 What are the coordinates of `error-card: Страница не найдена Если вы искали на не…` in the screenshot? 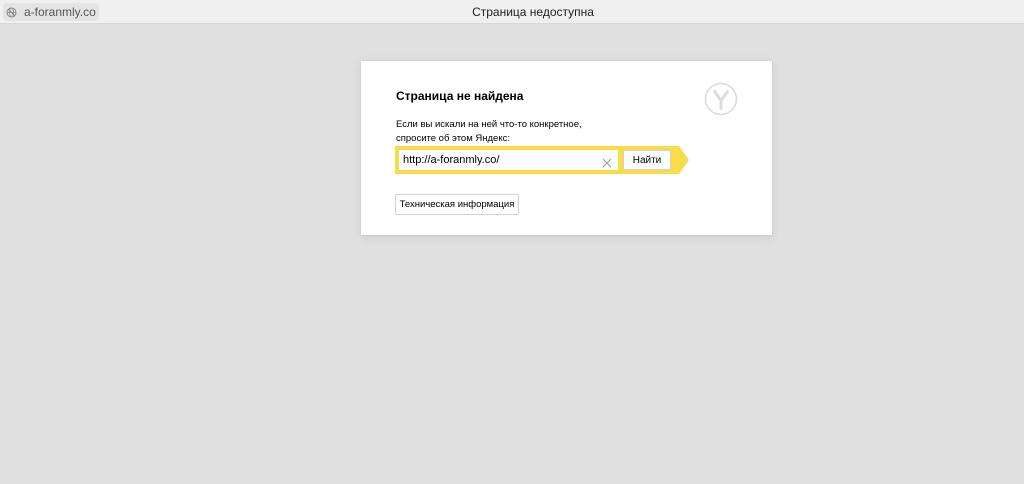 It's located at (566, 148).